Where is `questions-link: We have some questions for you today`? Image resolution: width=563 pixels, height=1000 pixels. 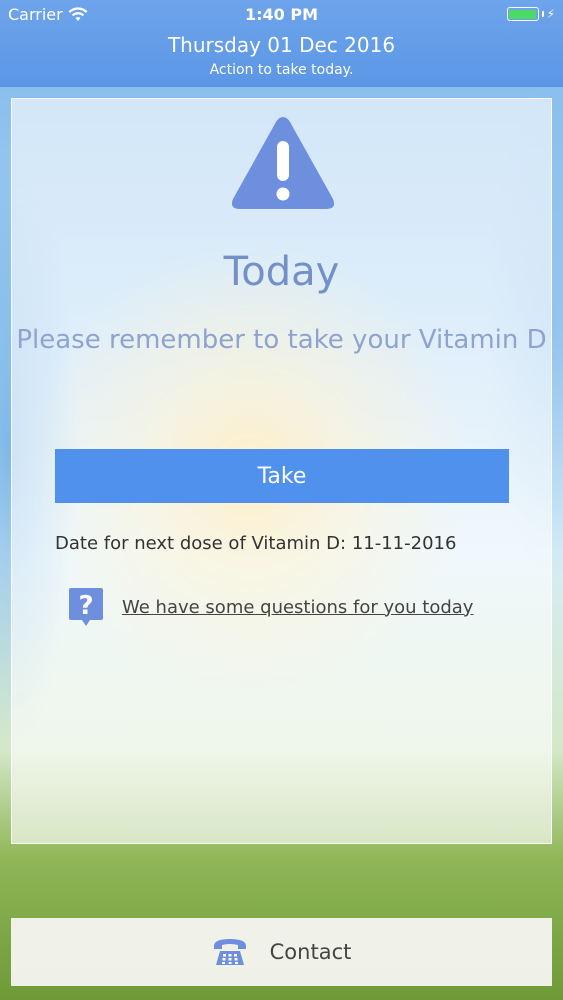
questions-link: We have some questions for you today is located at coordinates (297, 607).